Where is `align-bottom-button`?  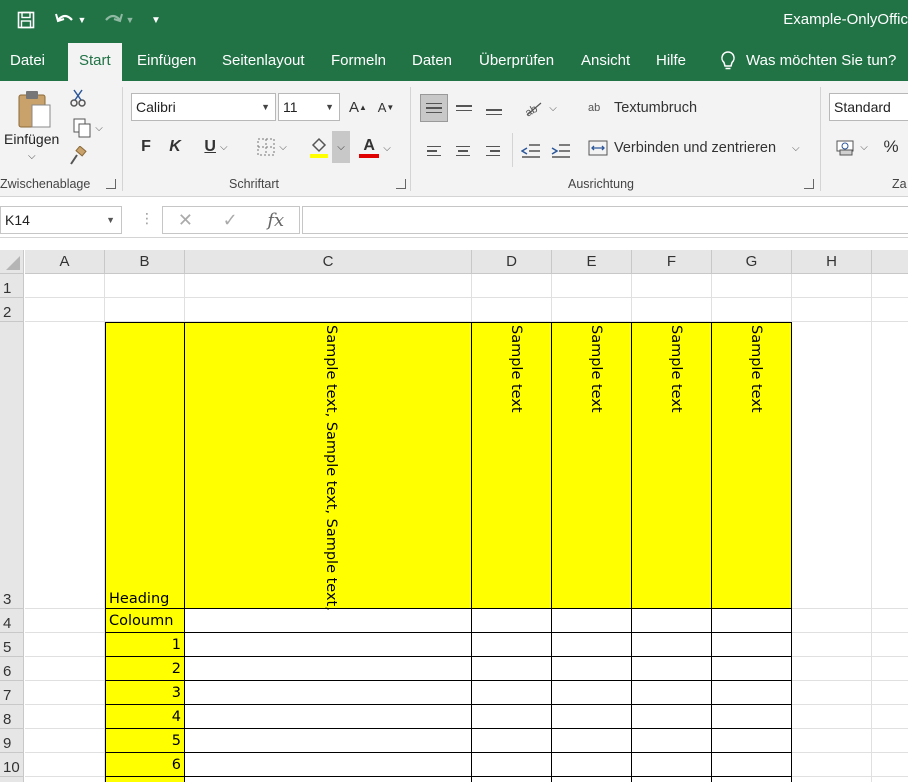
align-bottom-button is located at coordinates (494, 108).